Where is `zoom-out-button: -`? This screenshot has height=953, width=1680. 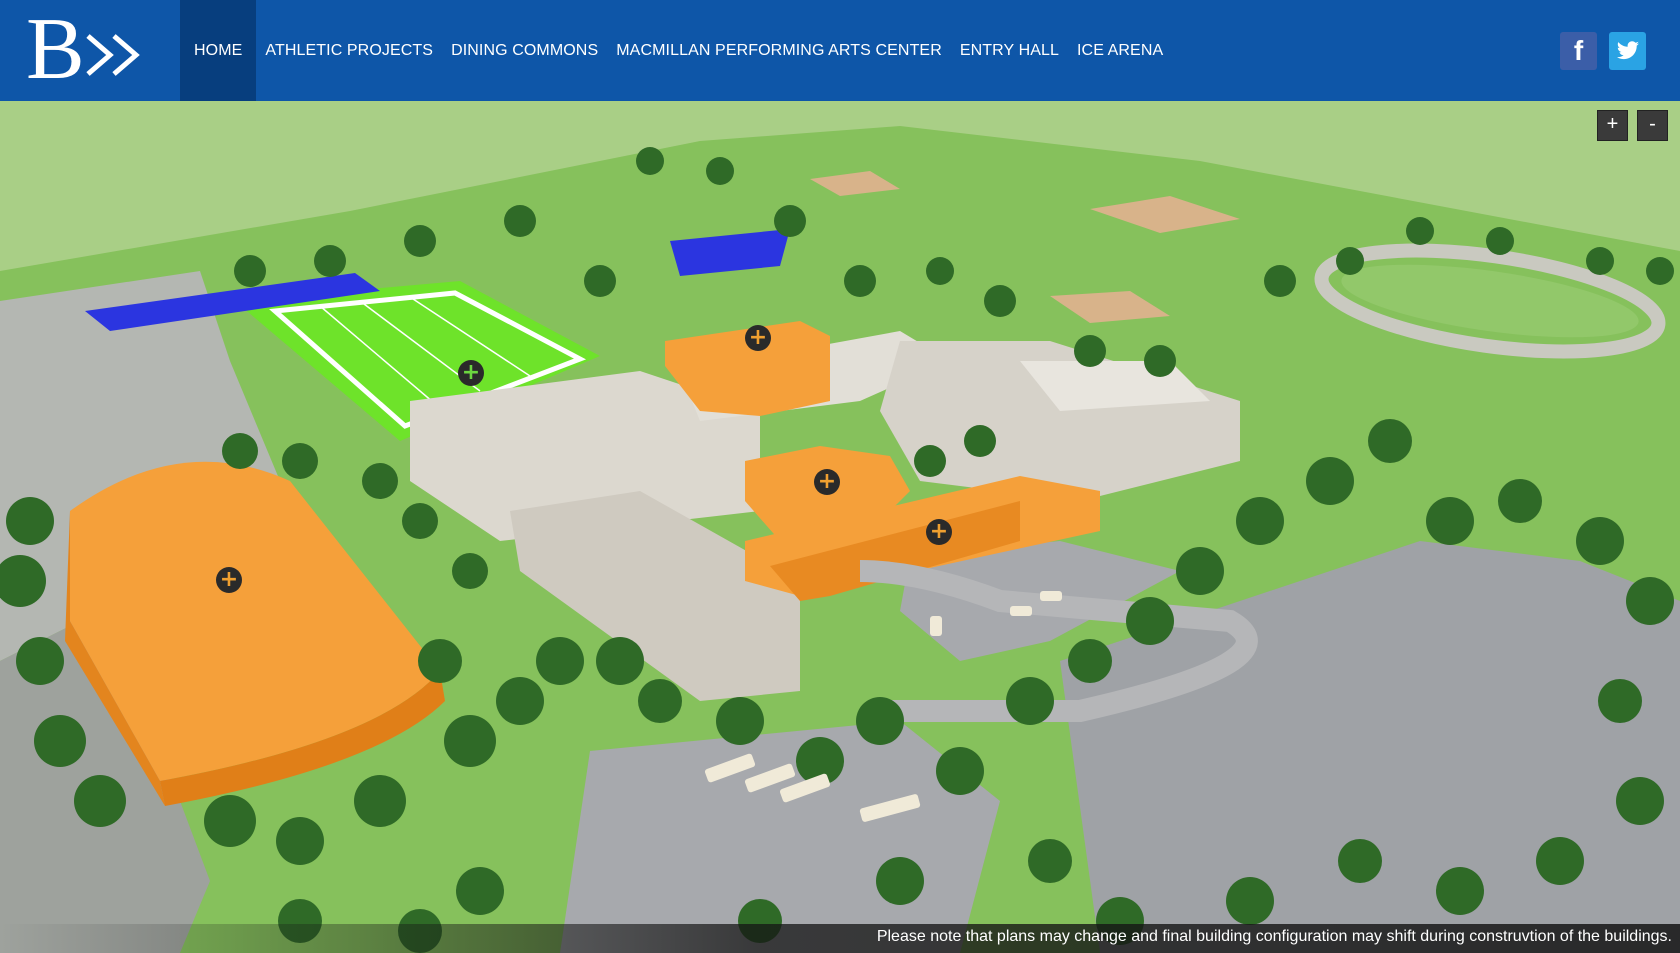
zoom-out-button: - is located at coordinates (1652, 125).